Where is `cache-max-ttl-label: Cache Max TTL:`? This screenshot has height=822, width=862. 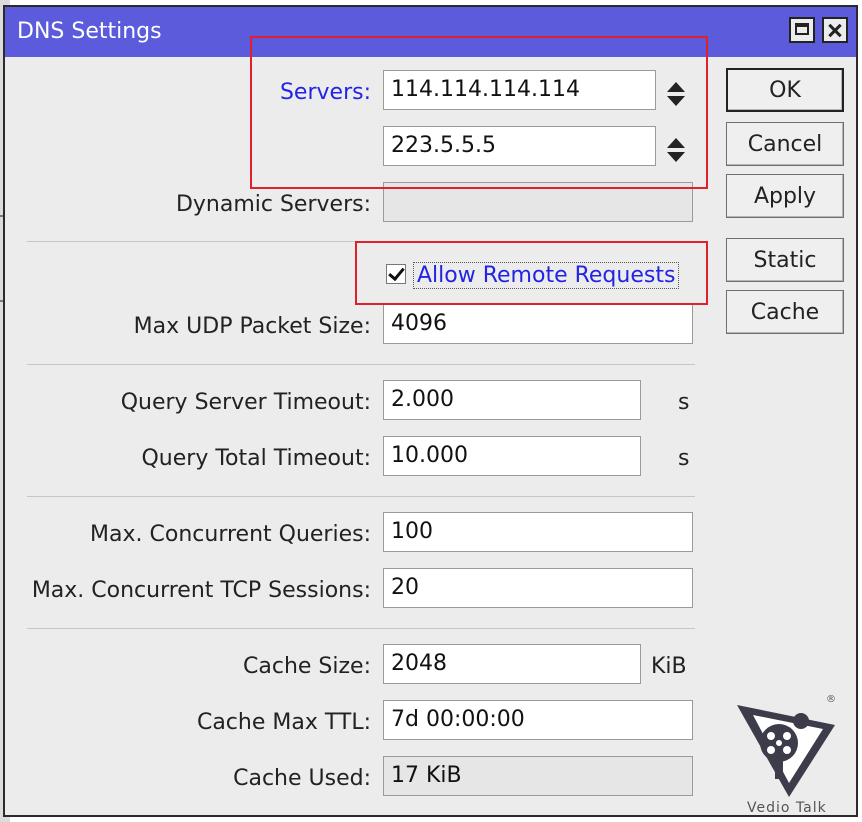
cache-max-ttl-label: Cache Max TTL: is located at coordinates (283, 722).